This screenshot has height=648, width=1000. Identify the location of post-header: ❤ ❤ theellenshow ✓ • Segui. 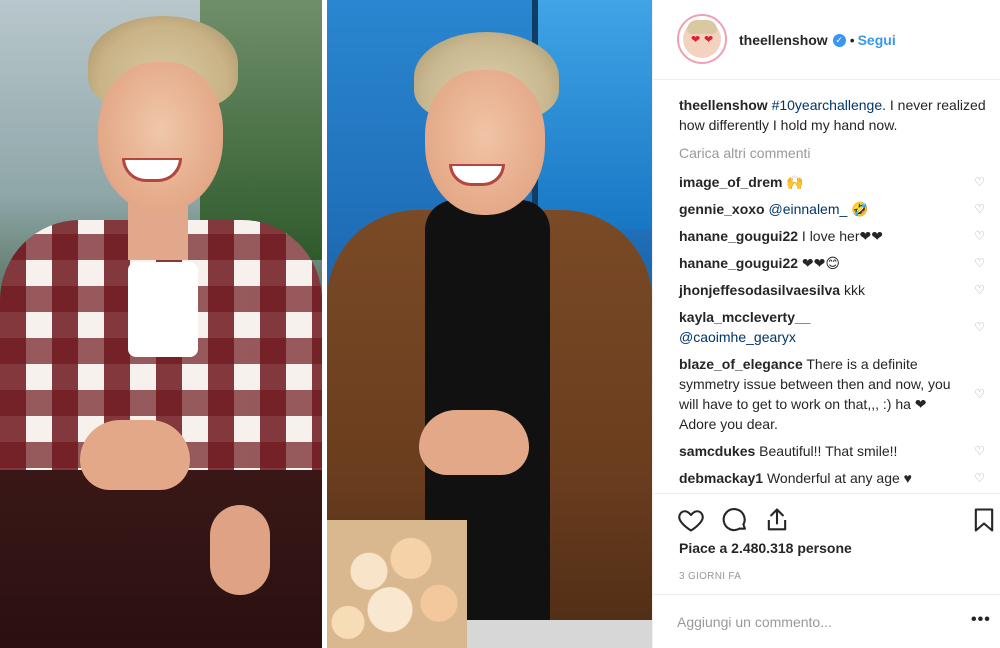
(826, 40).